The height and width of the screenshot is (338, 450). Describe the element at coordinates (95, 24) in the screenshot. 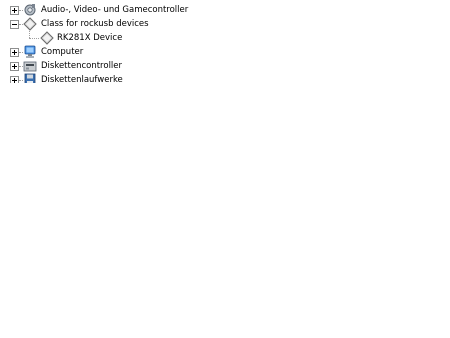

I see `tree-item-label: Class for rockusb devices` at that location.